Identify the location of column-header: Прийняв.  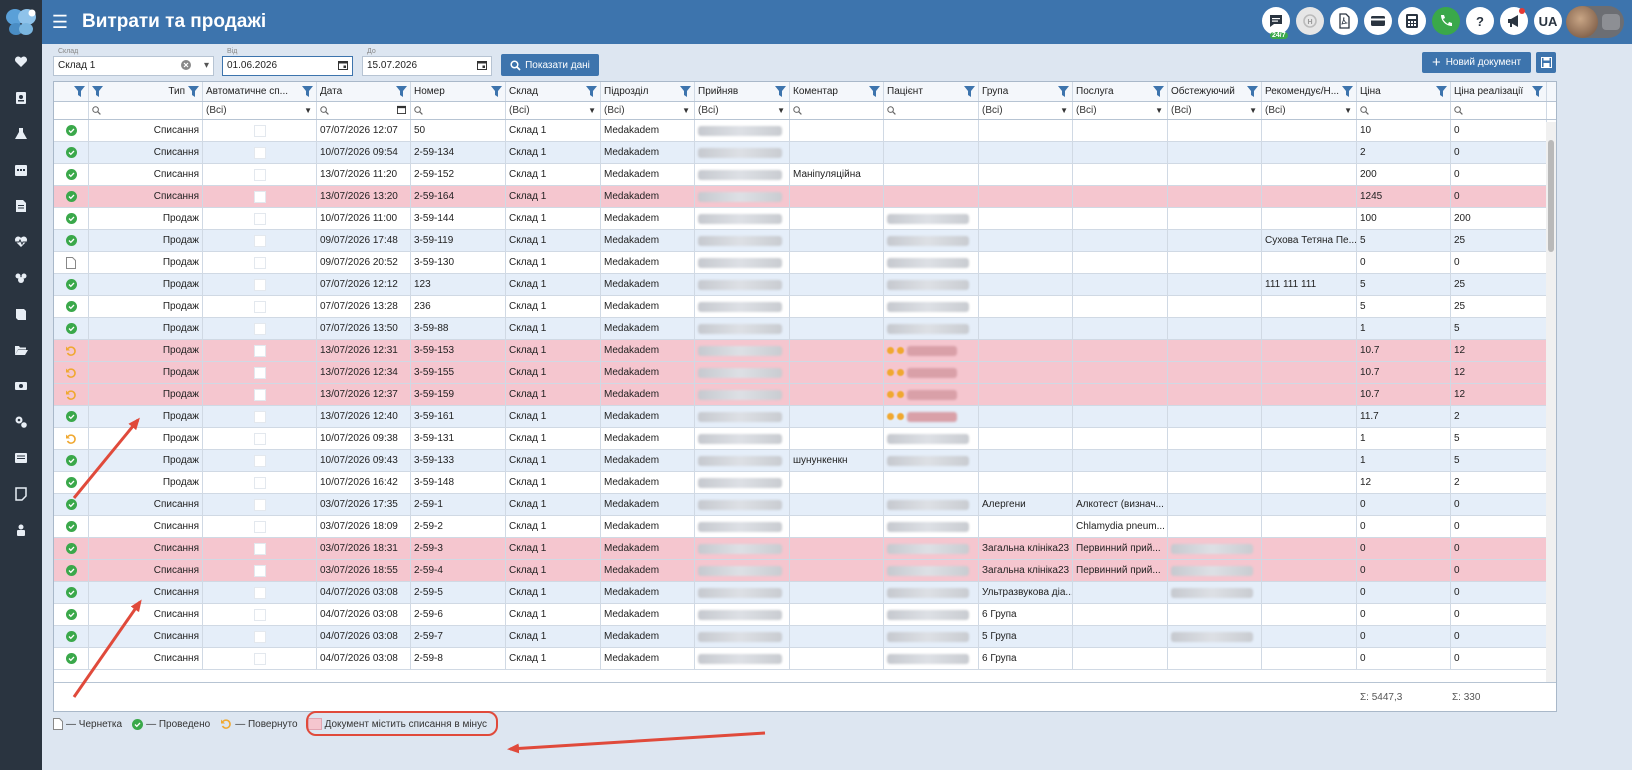
(742, 91).